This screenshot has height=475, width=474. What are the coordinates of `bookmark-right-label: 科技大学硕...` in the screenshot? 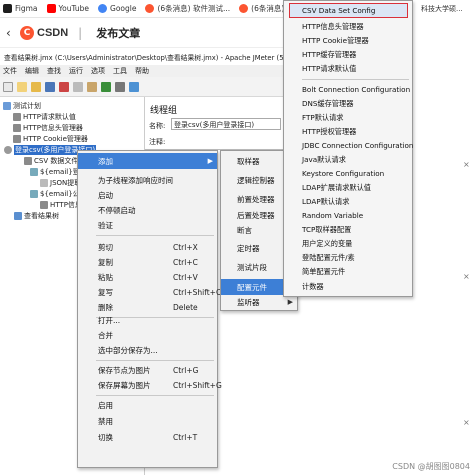 It's located at (442, 9).